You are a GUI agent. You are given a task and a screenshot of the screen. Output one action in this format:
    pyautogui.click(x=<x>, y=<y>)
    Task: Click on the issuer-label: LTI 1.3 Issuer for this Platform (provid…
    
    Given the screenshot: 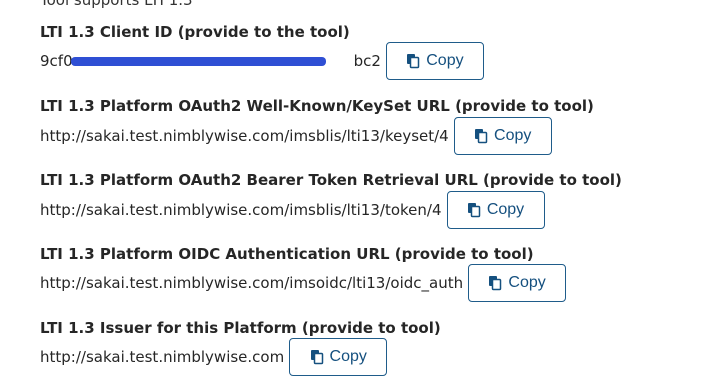 What is the action you would take?
    pyautogui.click(x=240, y=328)
    